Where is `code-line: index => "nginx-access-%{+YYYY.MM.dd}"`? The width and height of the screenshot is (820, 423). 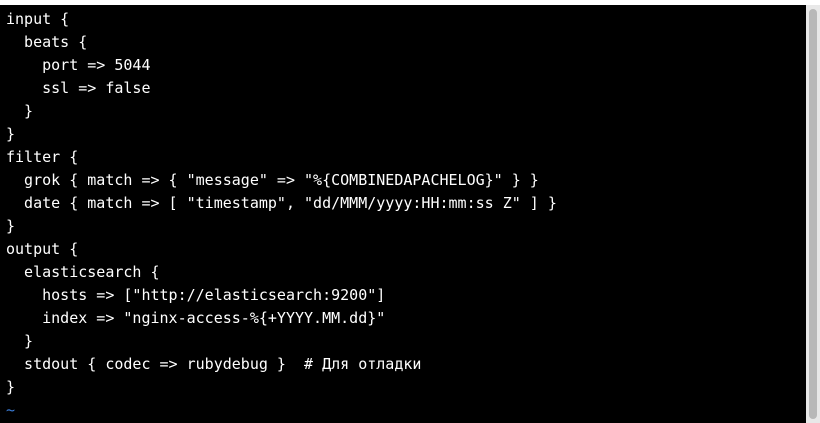 code-line: index => "nginx-access-%{+YYYY.MM.dd}" is located at coordinates (196, 318).